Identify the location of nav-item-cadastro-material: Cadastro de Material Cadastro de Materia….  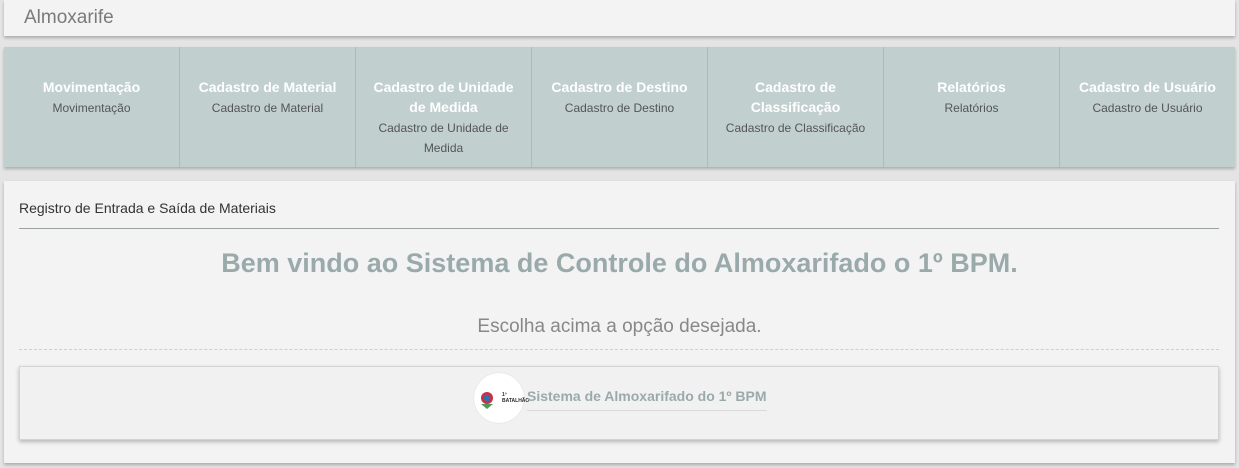
(268, 107).